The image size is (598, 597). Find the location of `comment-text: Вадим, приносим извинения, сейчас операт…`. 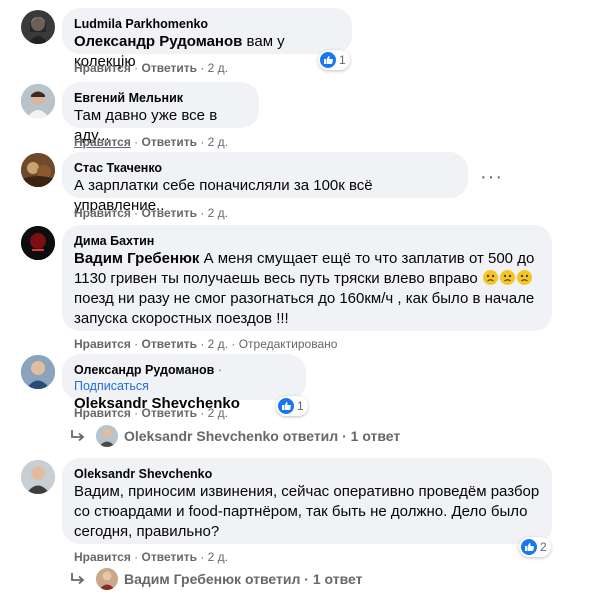

comment-text: Вадим, приносим извинения, сейчас операт… is located at coordinates (307, 512).